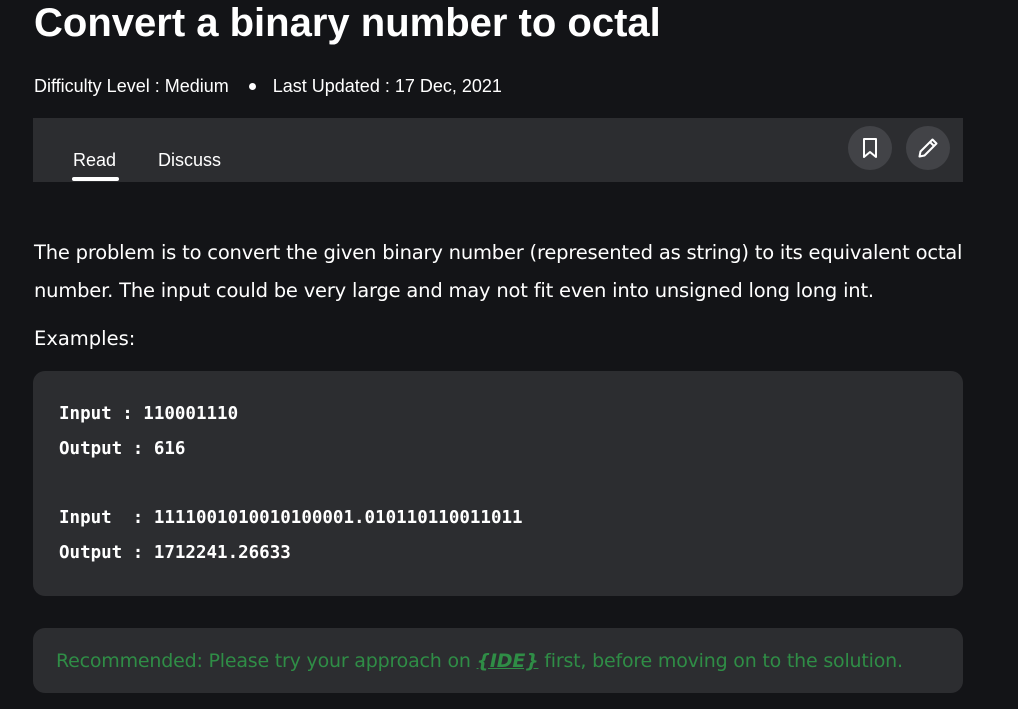 The image size is (1018, 709). What do you see at coordinates (720, 661) in the screenshot?
I see `recommended-suffix: first, before moving on to the solution.` at bounding box center [720, 661].